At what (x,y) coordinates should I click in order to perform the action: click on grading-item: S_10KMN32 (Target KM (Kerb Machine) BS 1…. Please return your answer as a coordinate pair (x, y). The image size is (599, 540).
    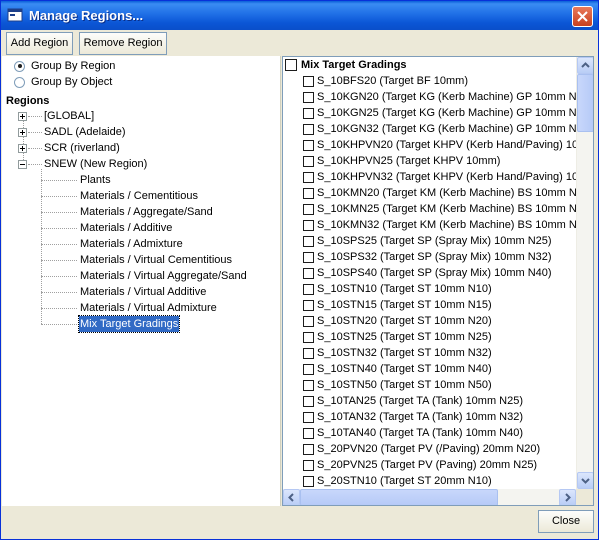
    Looking at the image, I should click on (446, 225).